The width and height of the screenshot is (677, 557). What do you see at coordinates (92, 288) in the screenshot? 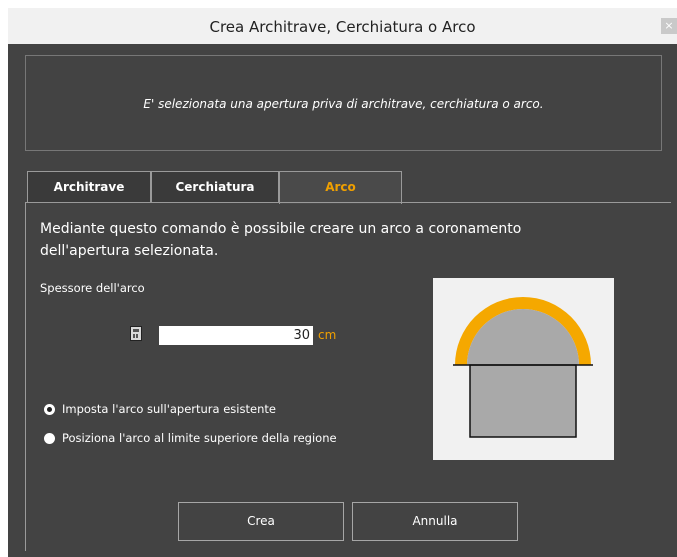
I see `thickness-label: Spessore dell'arco` at bounding box center [92, 288].